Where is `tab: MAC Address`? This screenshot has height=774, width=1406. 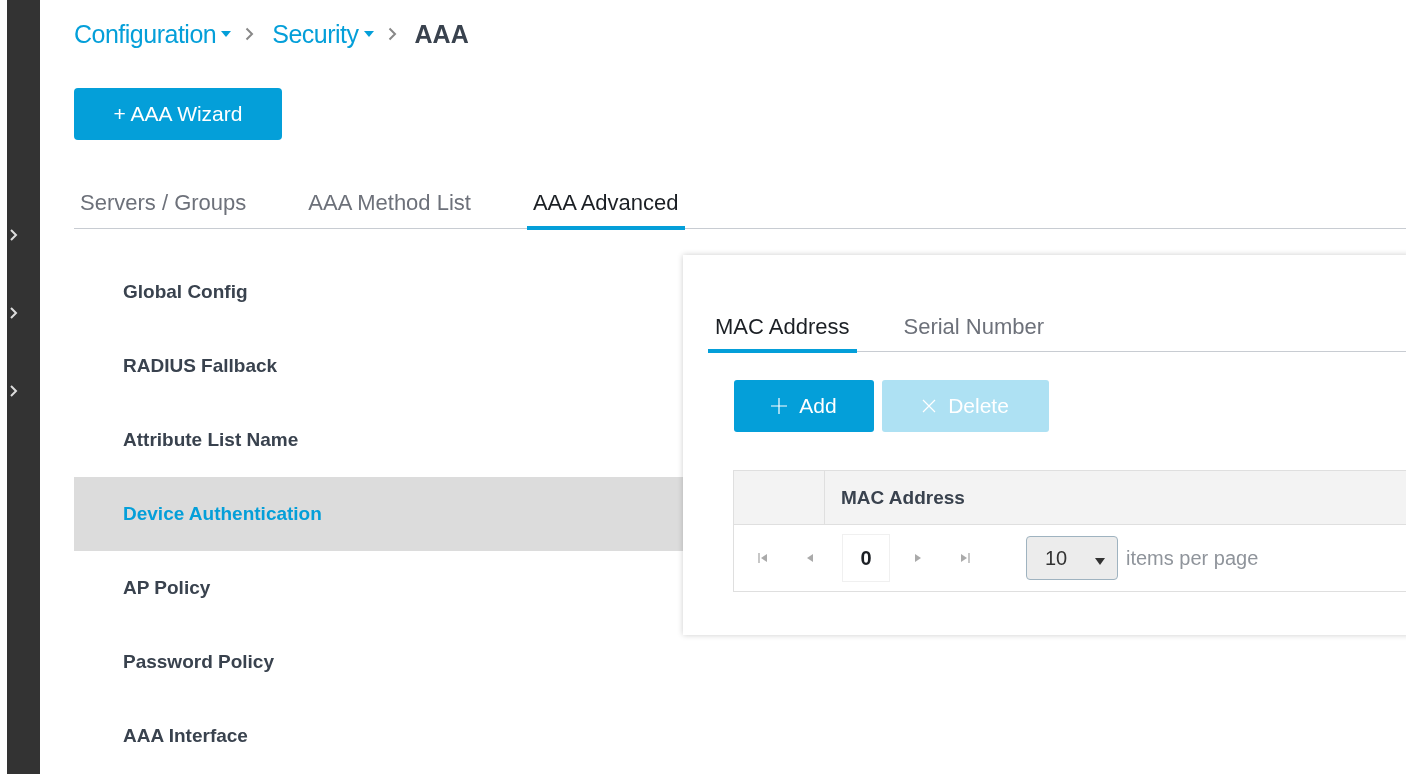
tab: MAC Address is located at coordinates (782, 329).